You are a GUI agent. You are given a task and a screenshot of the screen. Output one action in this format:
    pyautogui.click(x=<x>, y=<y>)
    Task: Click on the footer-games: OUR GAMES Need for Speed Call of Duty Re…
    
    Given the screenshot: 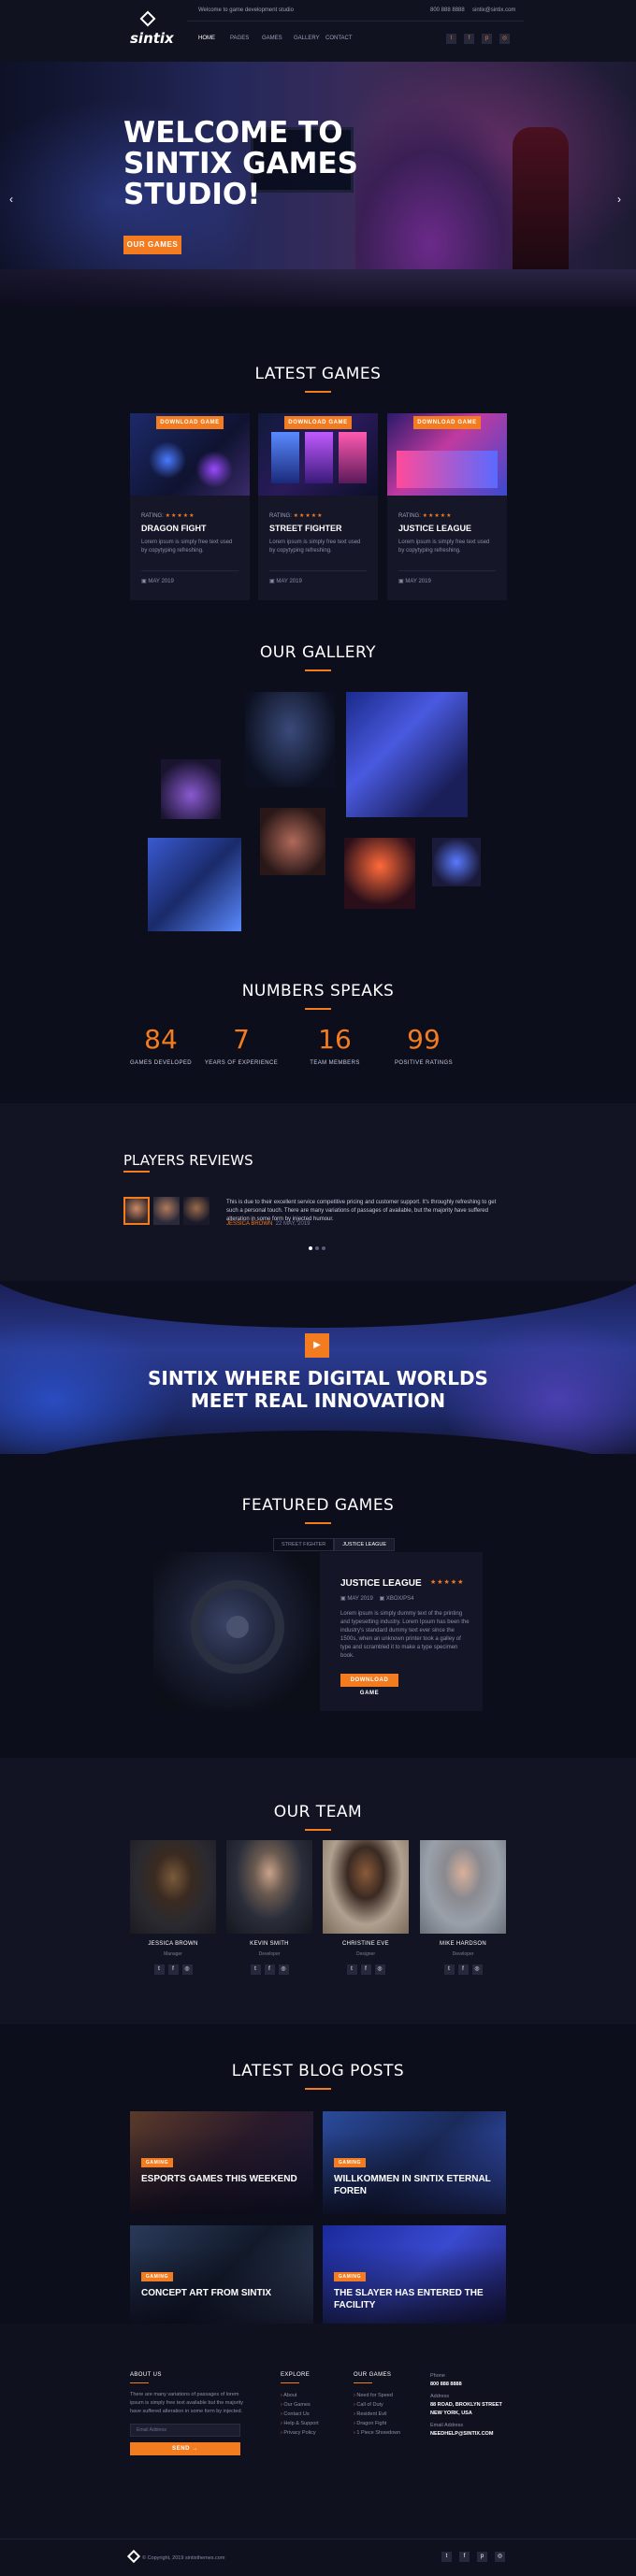 What is the action you would take?
    pyautogui.click(x=377, y=2405)
    